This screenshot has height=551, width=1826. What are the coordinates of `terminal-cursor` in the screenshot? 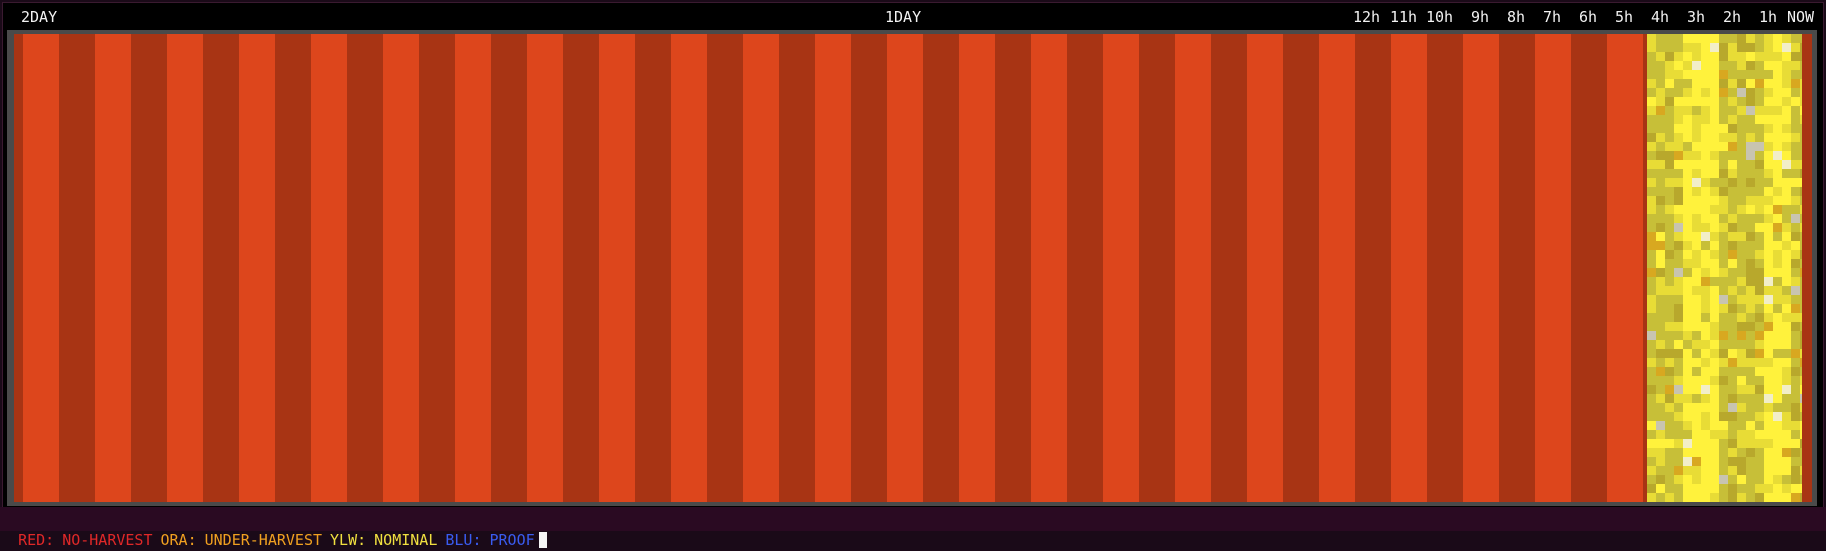 It's located at (542, 540).